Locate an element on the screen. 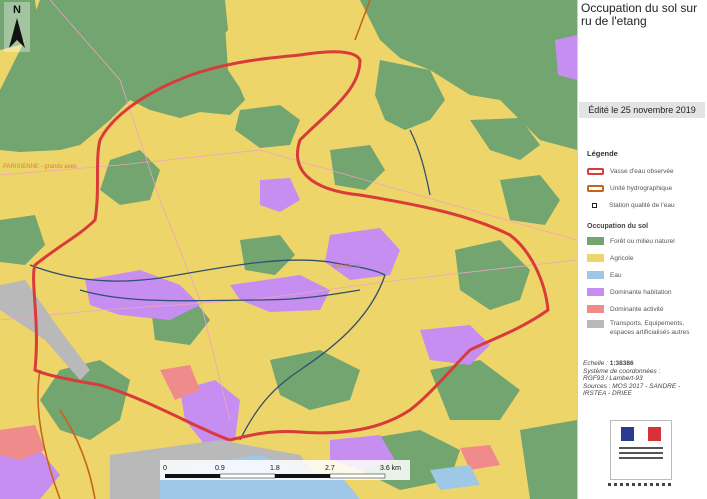  scale-tick-1: 0.9 is located at coordinates (220, 468).